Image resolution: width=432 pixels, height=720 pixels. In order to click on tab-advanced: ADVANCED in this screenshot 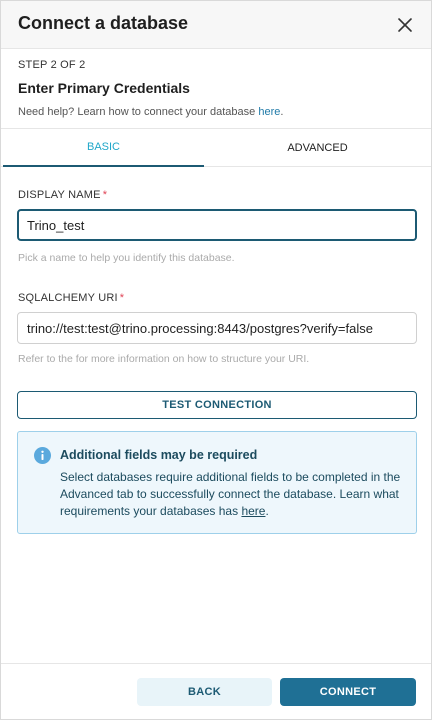, I will do `click(317, 148)`.